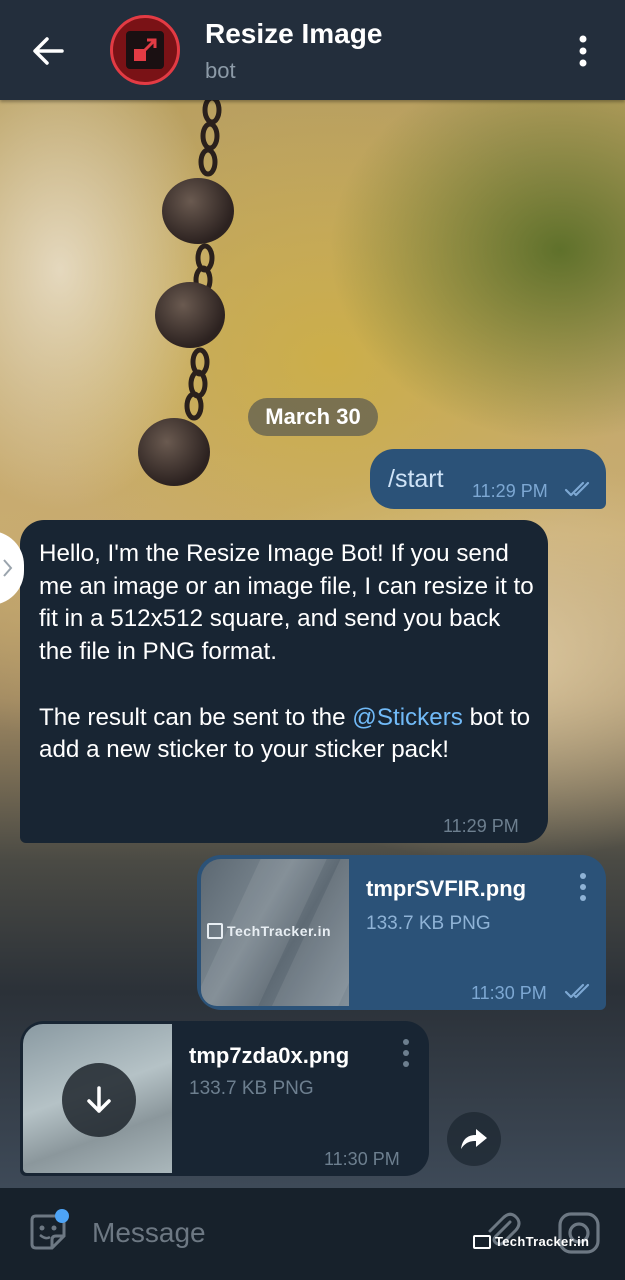 Image resolution: width=625 pixels, height=1280 pixels. I want to click on chat-header: Resize Image bot, so click(312, 50).